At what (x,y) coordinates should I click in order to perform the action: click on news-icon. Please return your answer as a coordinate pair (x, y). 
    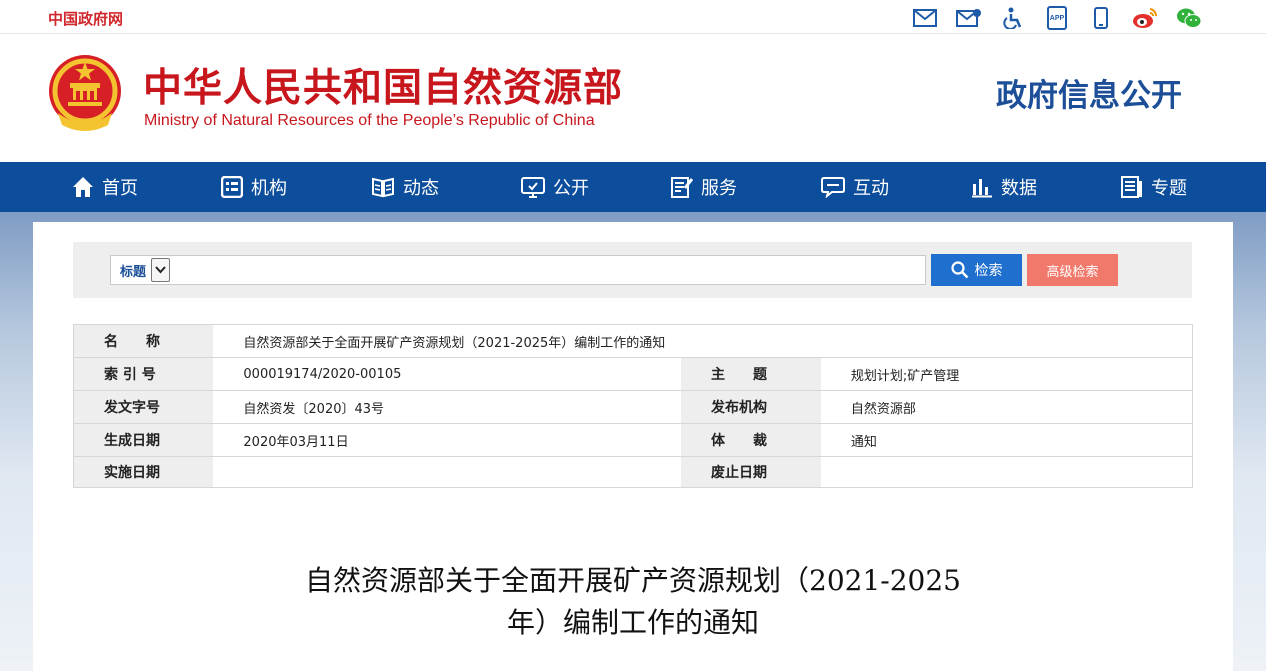
    Looking at the image, I should click on (383, 187).